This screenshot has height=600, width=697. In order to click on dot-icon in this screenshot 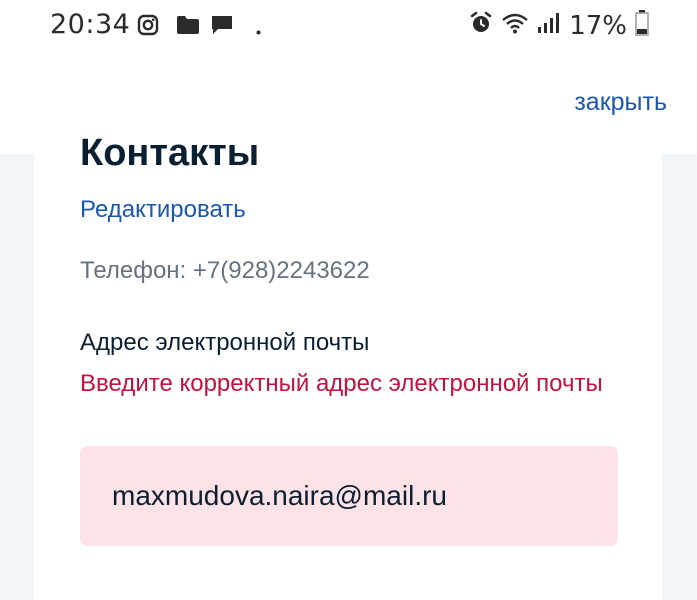, I will do `click(258, 31)`.